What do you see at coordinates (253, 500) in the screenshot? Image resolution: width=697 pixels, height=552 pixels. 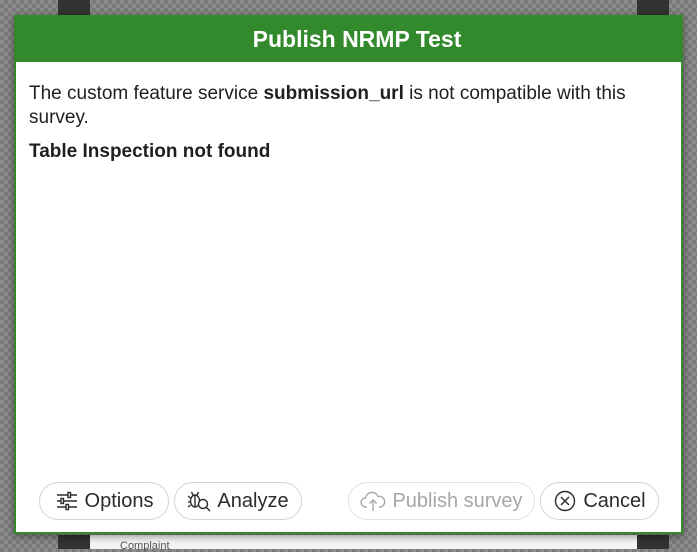 I see `analyze-button-label: Analyze` at bounding box center [253, 500].